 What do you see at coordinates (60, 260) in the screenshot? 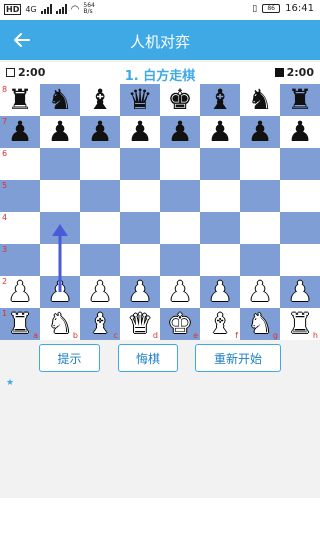
I see `square-b3` at bounding box center [60, 260].